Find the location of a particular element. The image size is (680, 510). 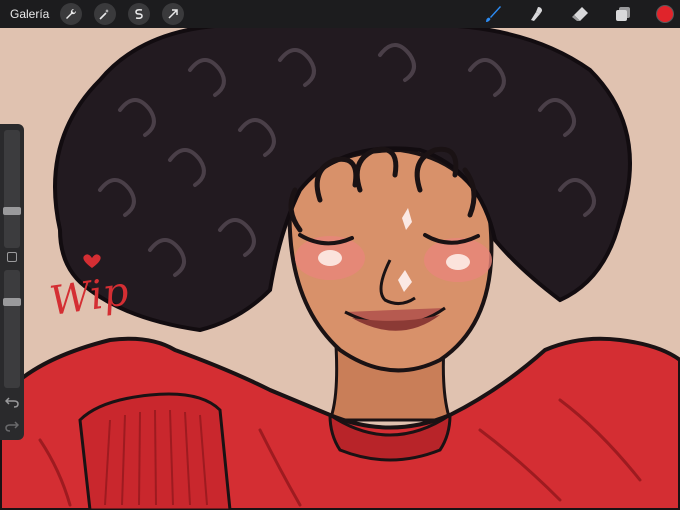

smudge-tool-button is located at coordinates (537, 14).